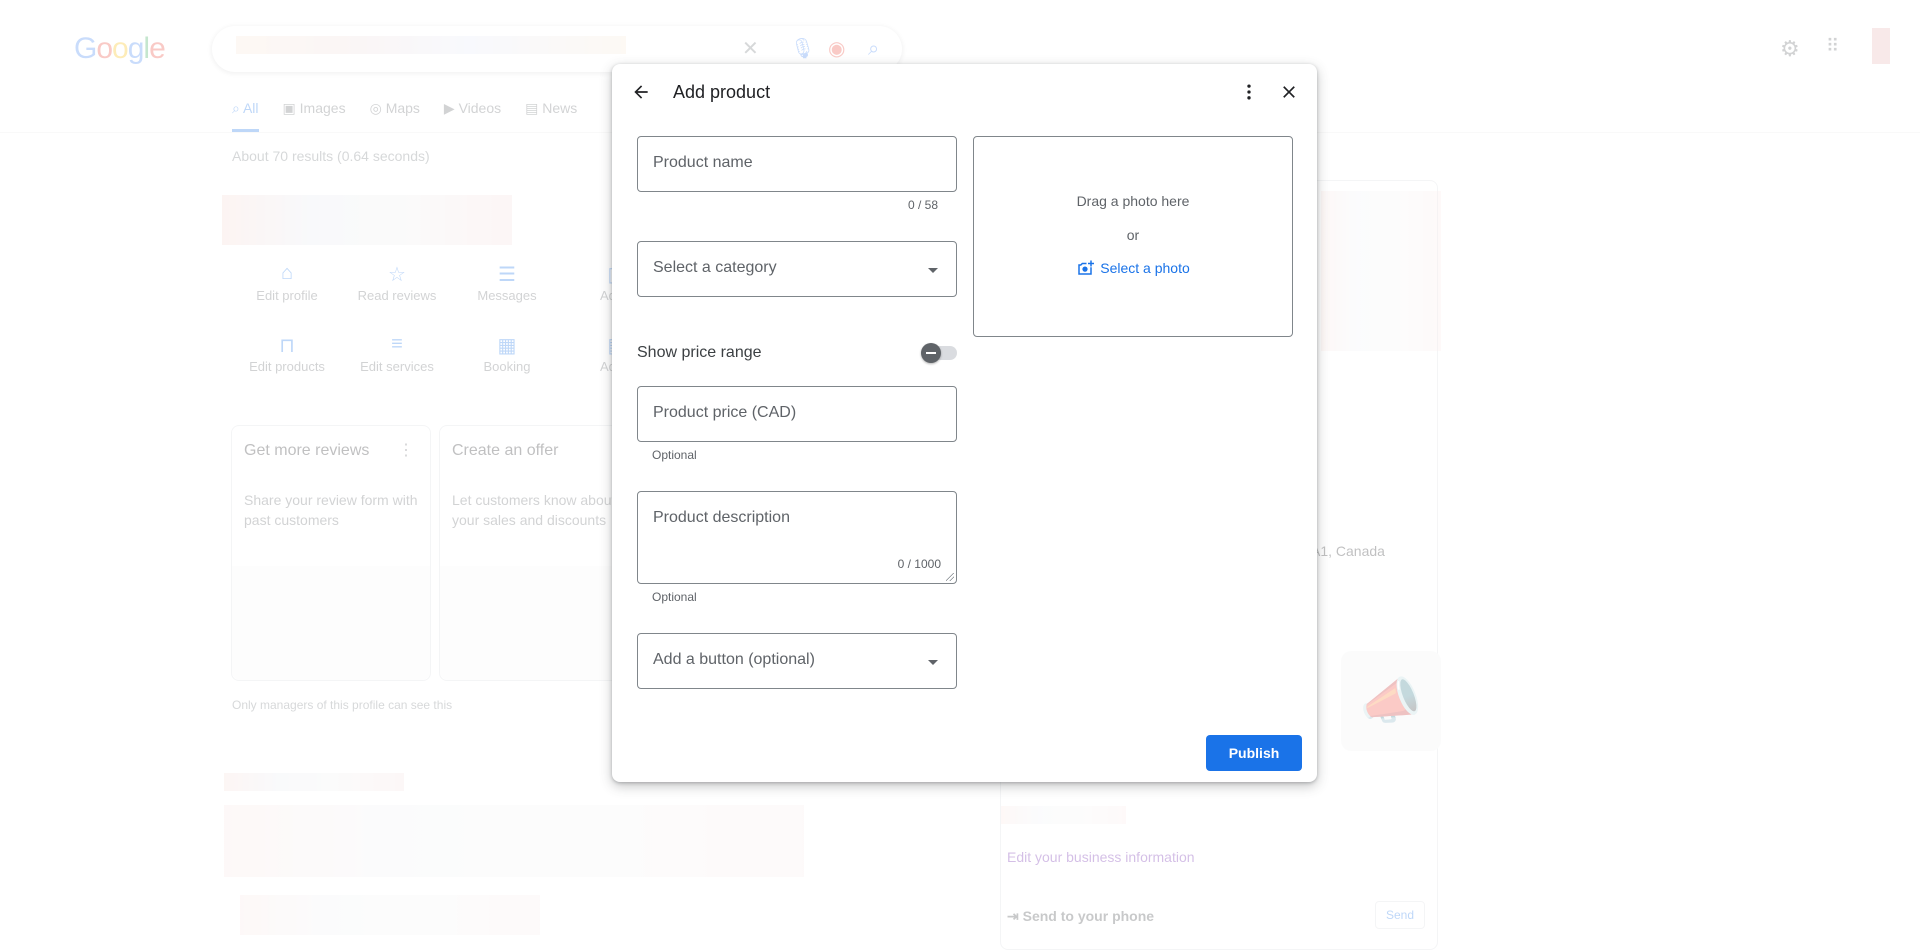  Describe the element at coordinates (507, 275) in the screenshot. I see `message-icon: ☰` at that location.